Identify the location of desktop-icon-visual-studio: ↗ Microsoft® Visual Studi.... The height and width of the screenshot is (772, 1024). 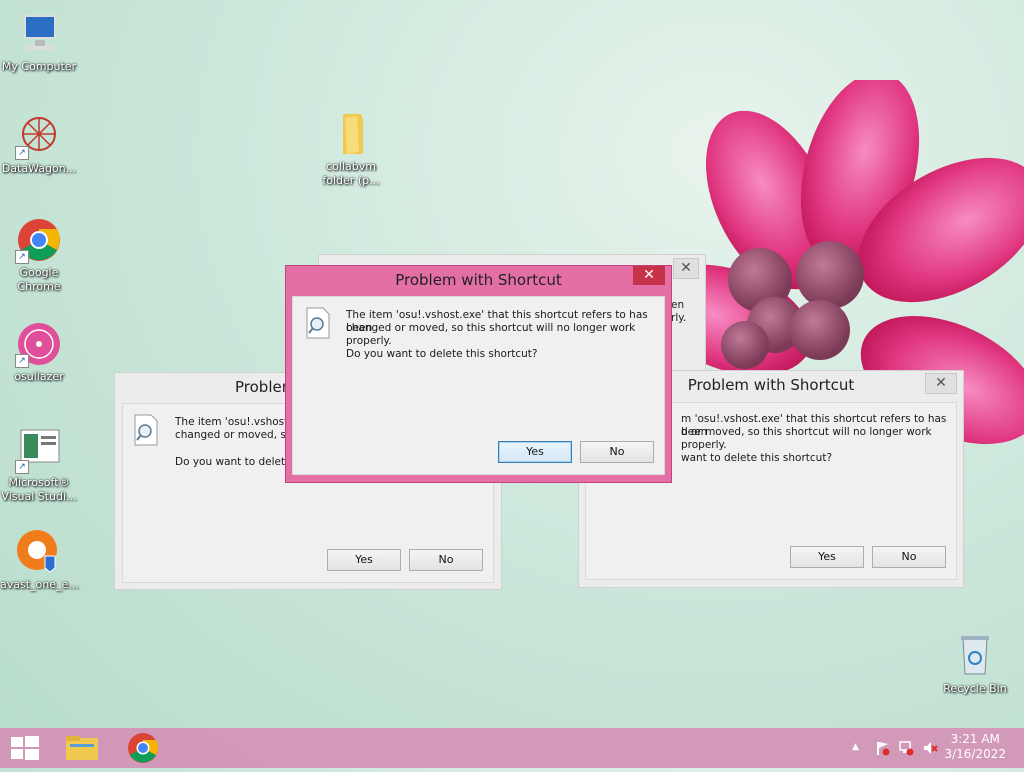
(39, 465).